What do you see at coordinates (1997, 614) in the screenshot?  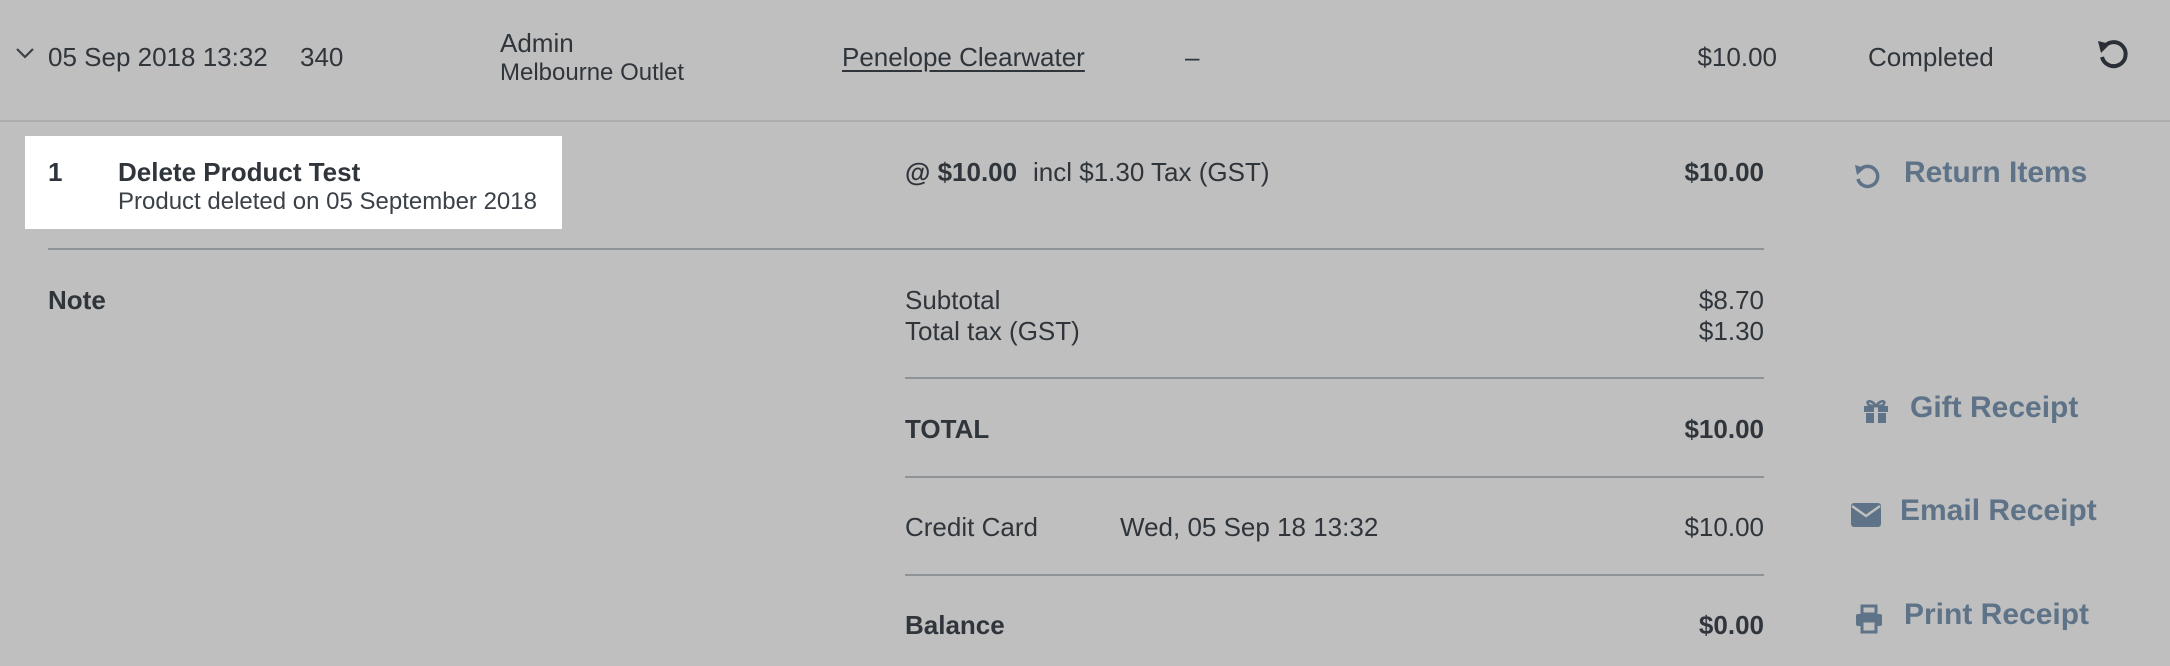 I see `print-receipt-label: Print Receipt` at bounding box center [1997, 614].